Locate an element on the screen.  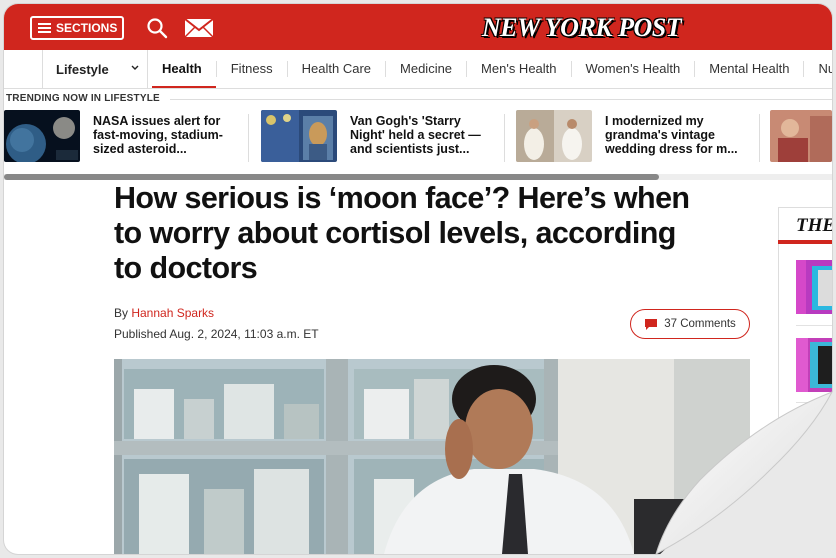
trending-label: TRENDING NOW IN LIFESTYLE is located at coordinates (83, 98).